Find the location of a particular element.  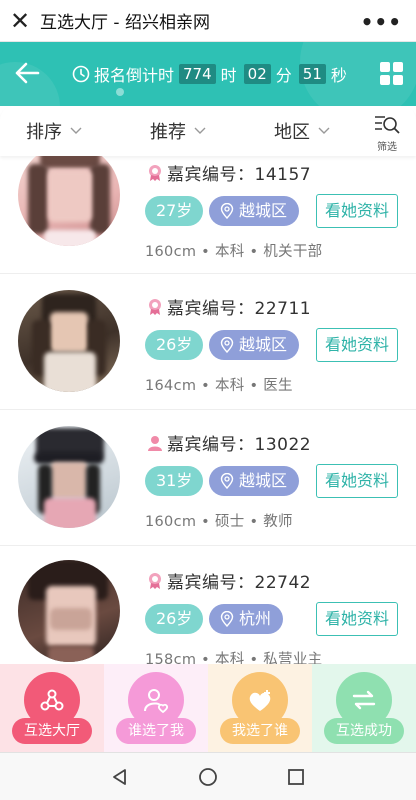

guest-id-text: 嘉宾编号：14157 is located at coordinates (239, 175).